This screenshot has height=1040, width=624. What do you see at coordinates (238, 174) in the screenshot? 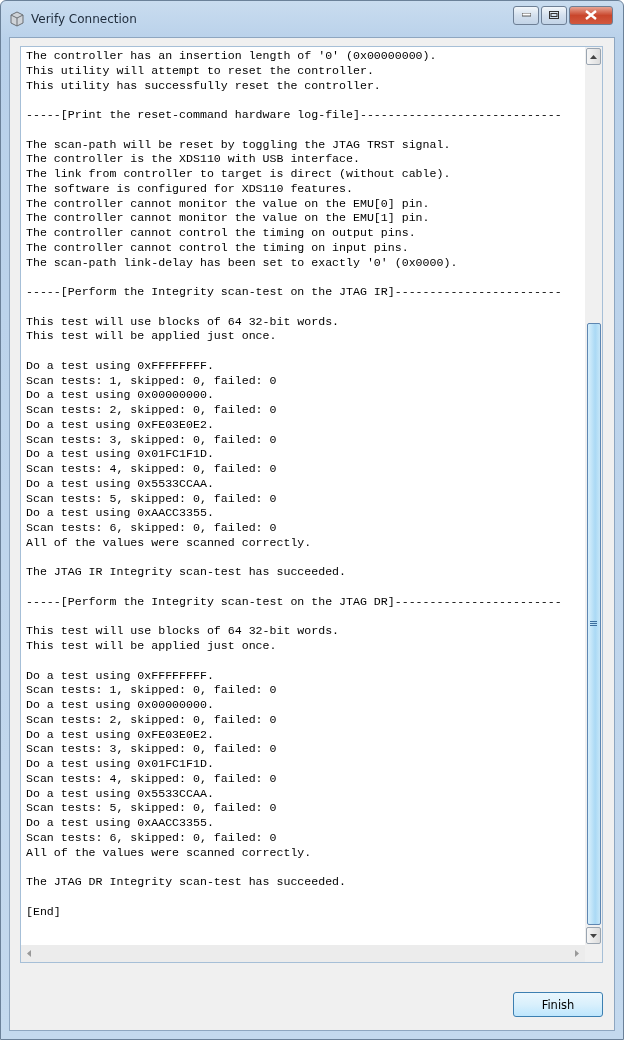
I see `log-line: The link from controller to target is direct (without cable).` at bounding box center [238, 174].